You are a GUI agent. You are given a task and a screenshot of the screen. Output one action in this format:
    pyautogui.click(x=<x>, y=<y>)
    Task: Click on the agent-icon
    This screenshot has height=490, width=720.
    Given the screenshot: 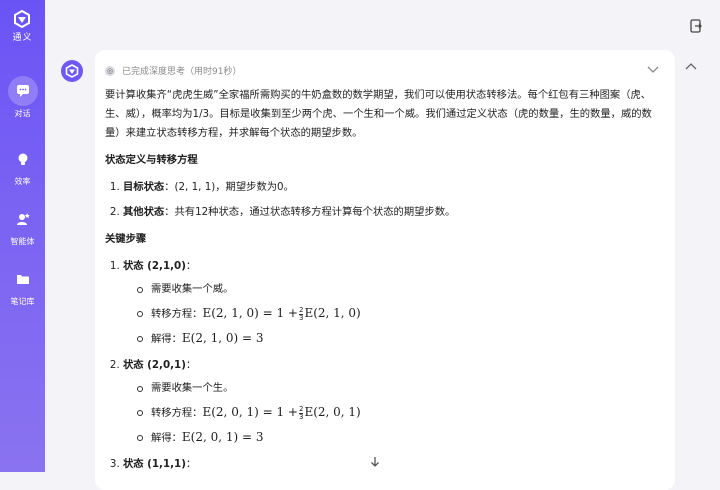 What is the action you would take?
    pyautogui.click(x=23, y=219)
    